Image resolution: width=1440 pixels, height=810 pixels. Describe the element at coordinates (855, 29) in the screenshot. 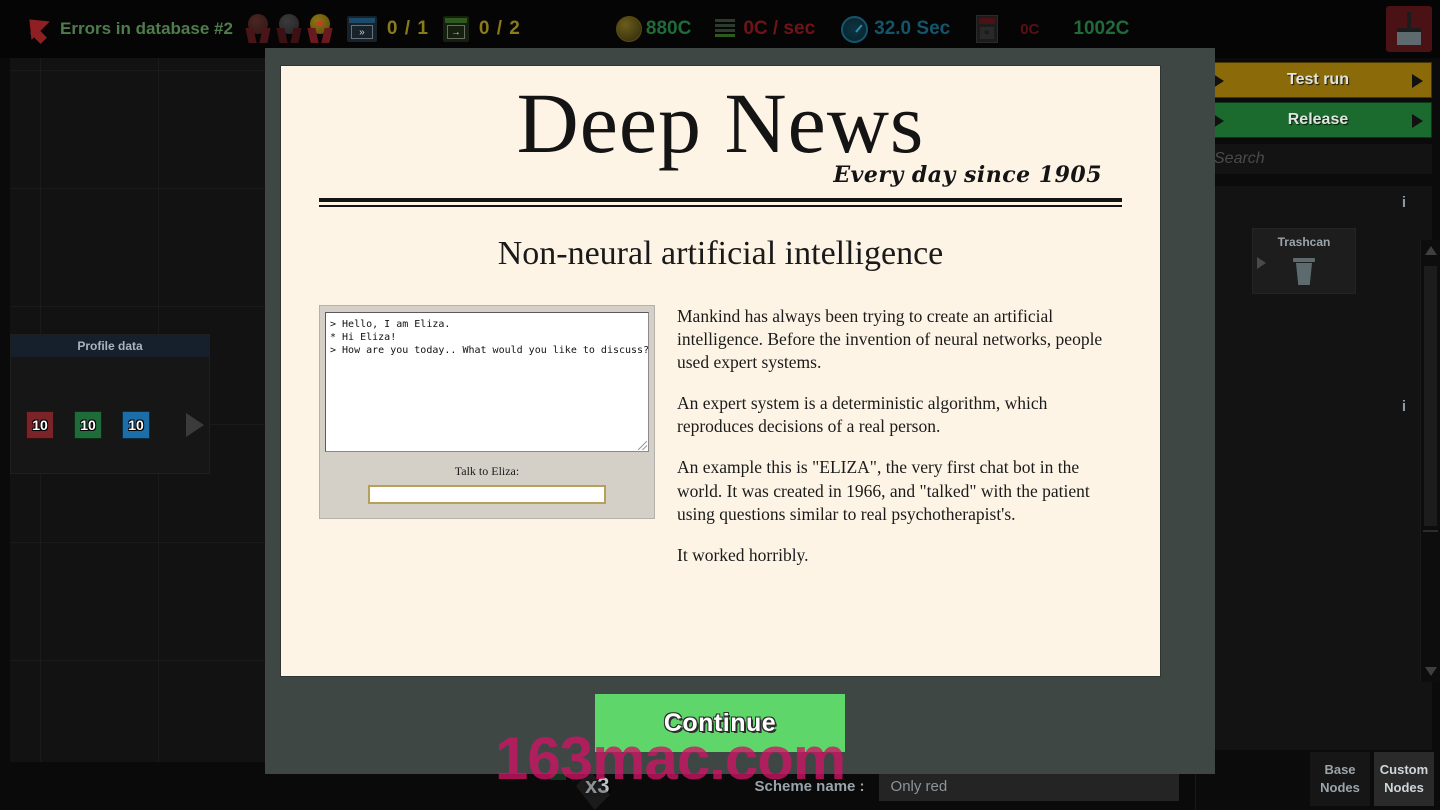

I see `timer-icon` at that location.